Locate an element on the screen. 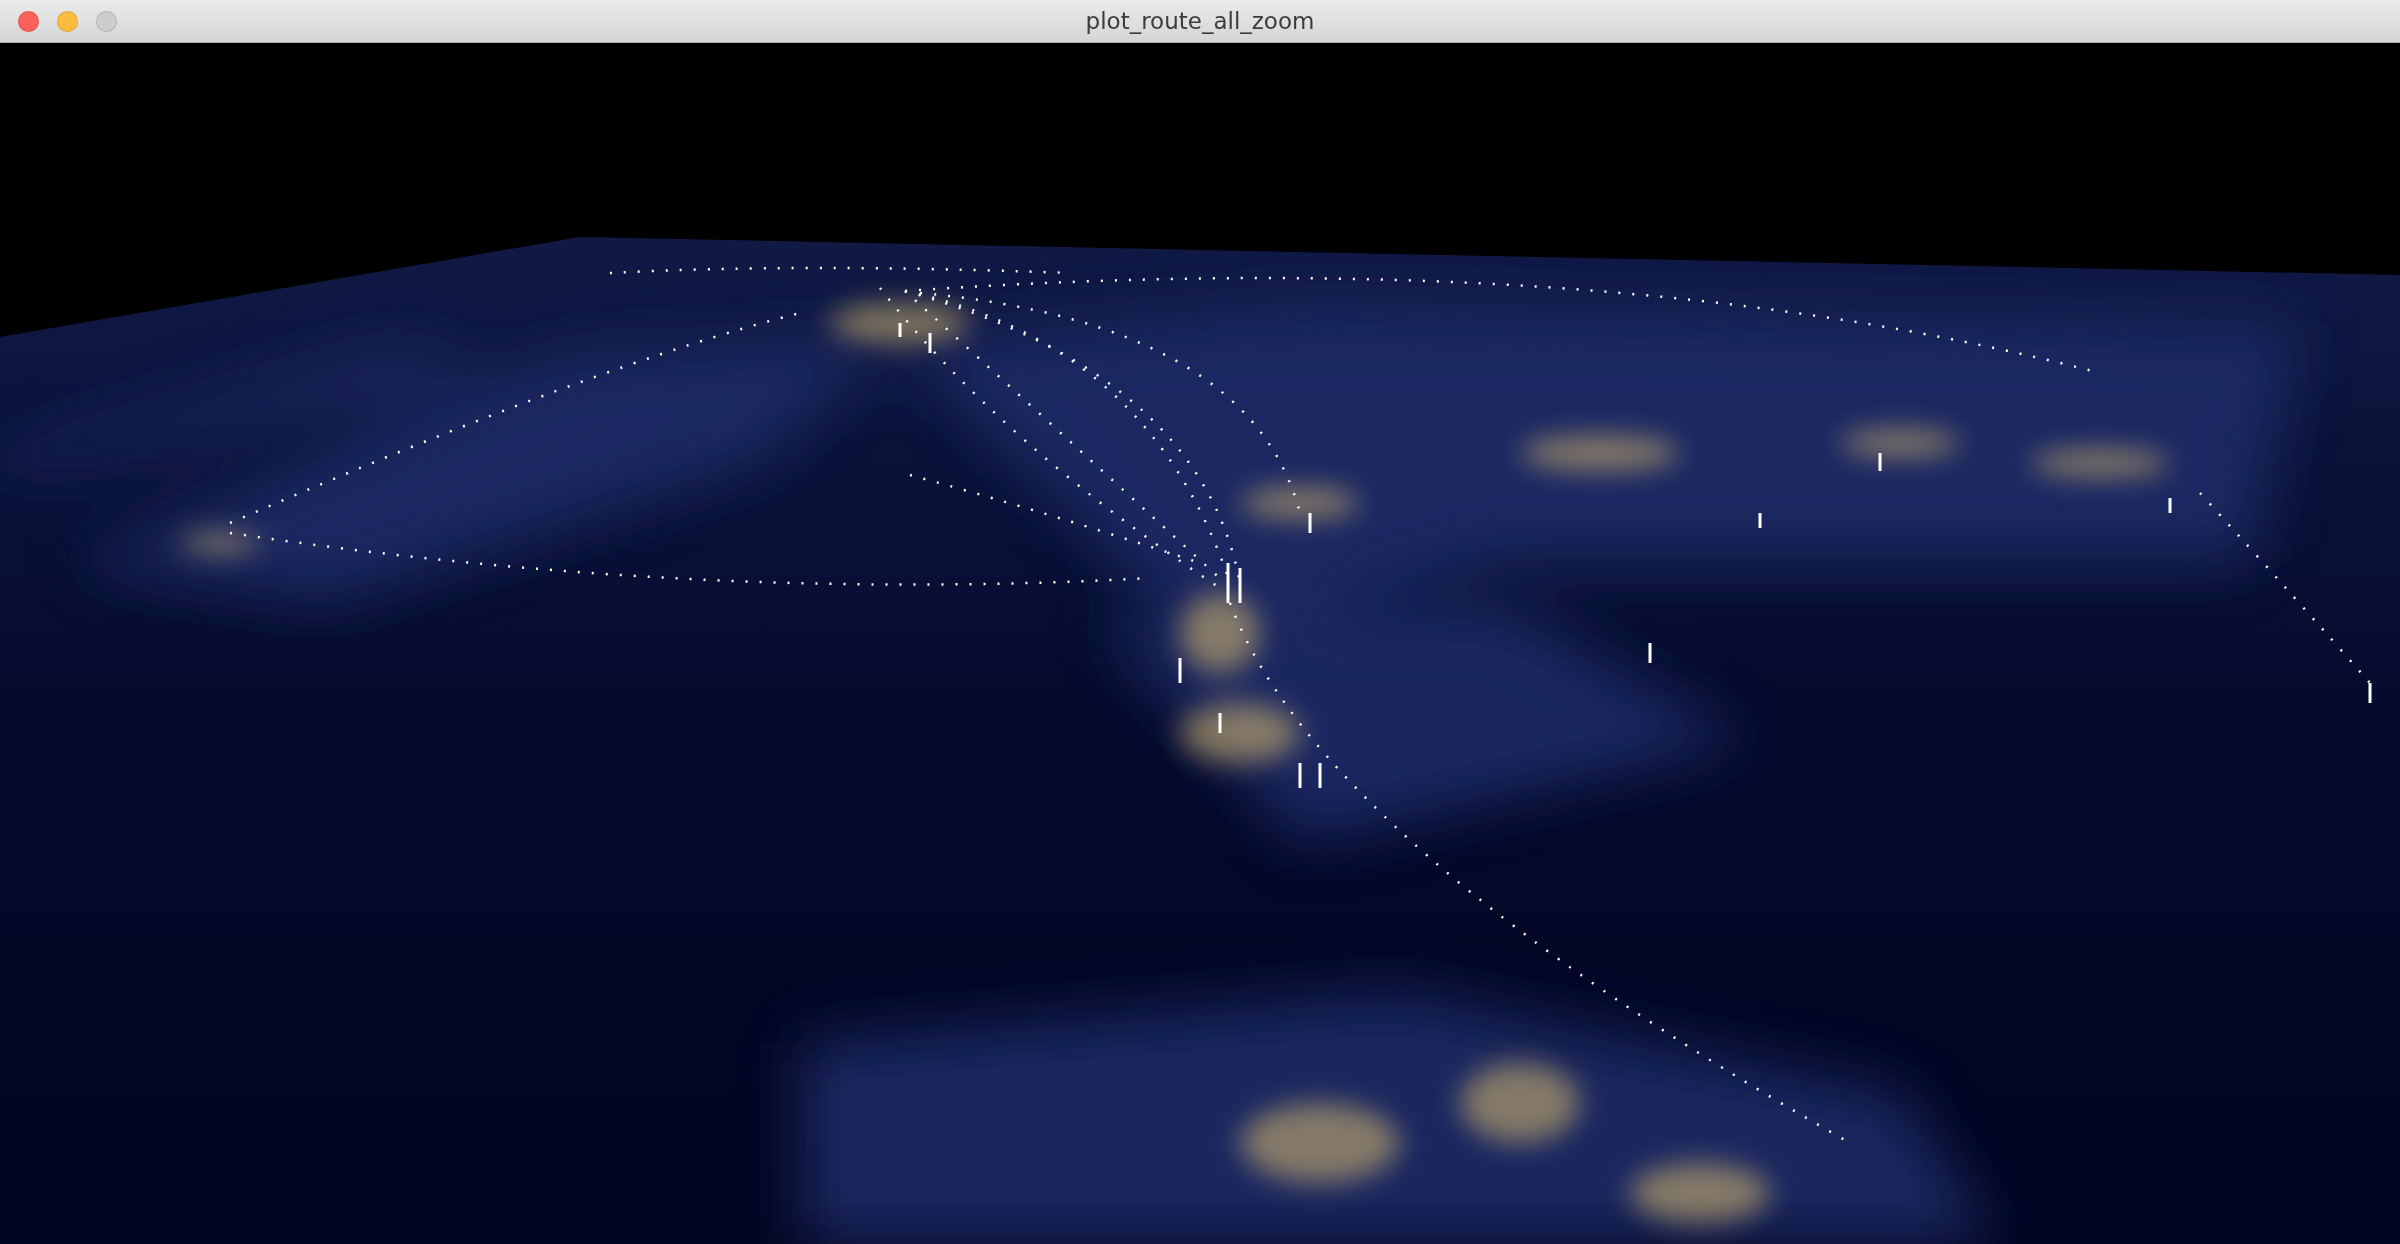  window-title: plot_route_all_zoom is located at coordinates (1200, 21).